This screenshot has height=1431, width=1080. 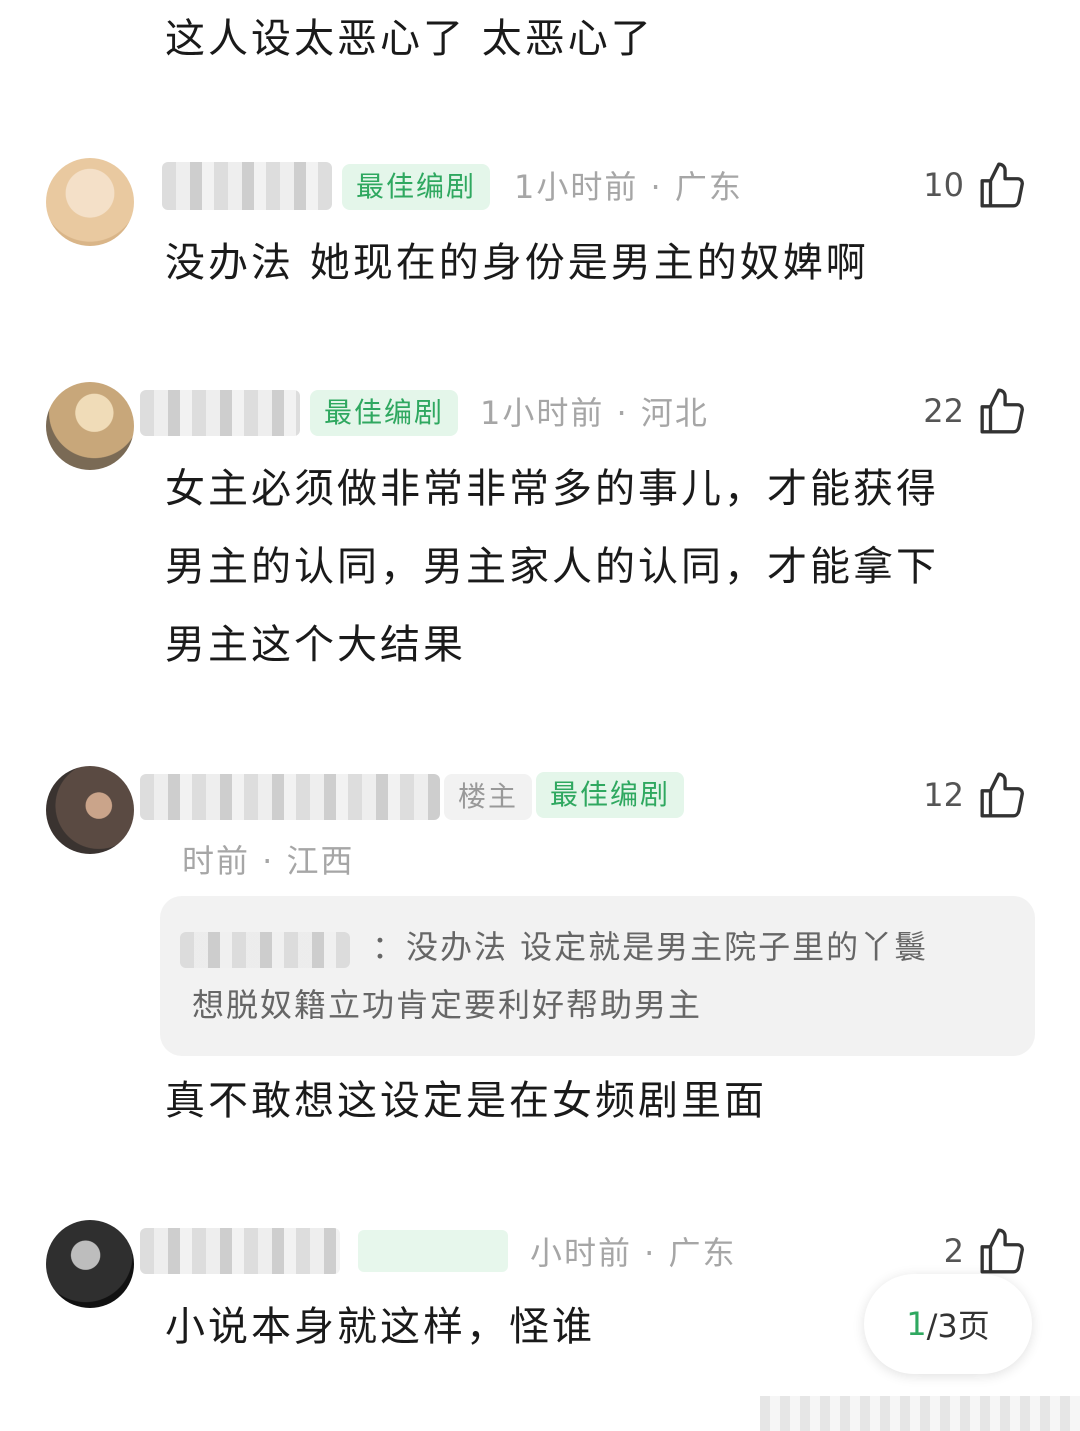 What do you see at coordinates (268, 861) in the screenshot?
I see `comment-meta: 时前 · 江西` at bounding box center [268, 861].